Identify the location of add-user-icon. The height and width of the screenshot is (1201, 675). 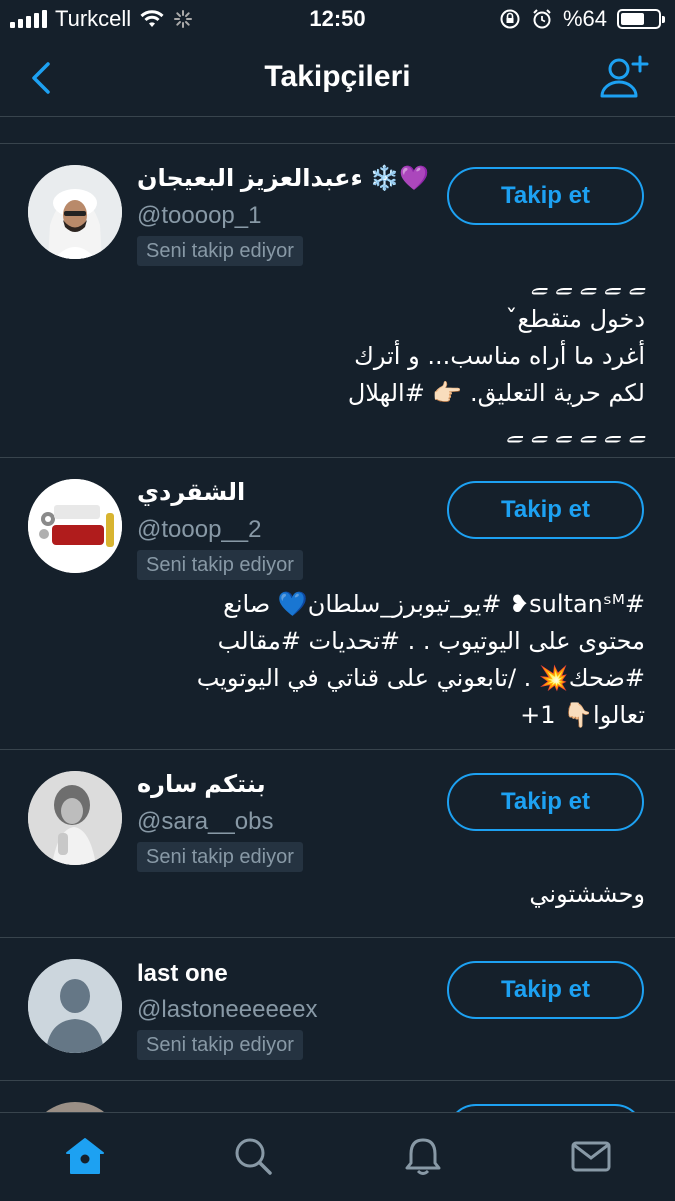
(624, 77).